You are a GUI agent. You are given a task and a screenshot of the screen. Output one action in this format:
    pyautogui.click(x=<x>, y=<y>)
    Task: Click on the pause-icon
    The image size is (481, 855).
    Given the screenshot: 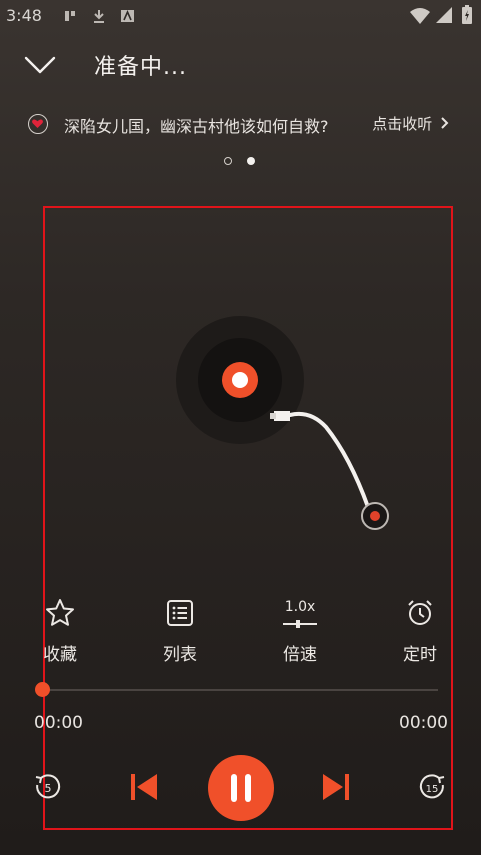 What is the action you would take?
    pyautogui.click(x=241, y=788)
    